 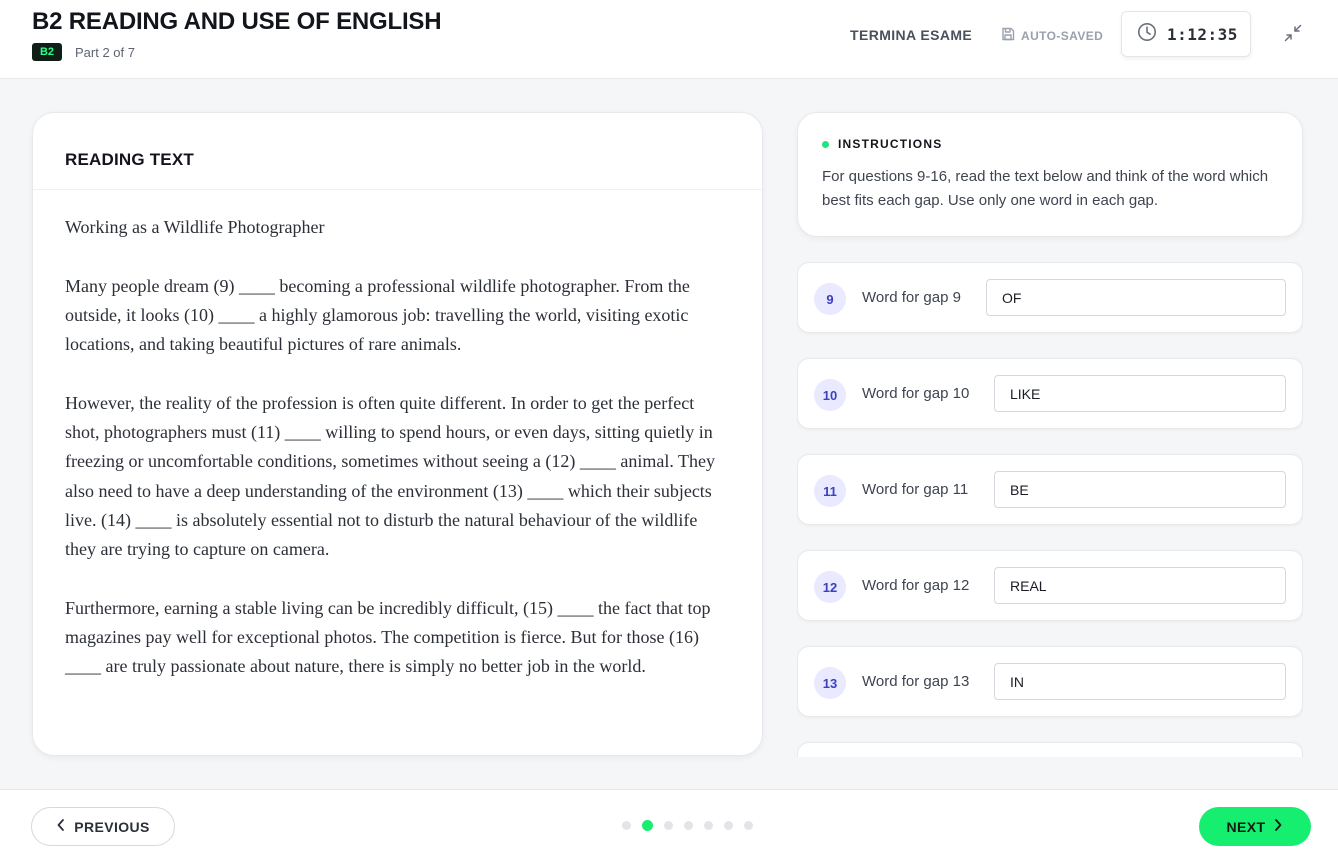 I want to click on question-item: 13 Word for gap 13, so click(x=1050, y=681).